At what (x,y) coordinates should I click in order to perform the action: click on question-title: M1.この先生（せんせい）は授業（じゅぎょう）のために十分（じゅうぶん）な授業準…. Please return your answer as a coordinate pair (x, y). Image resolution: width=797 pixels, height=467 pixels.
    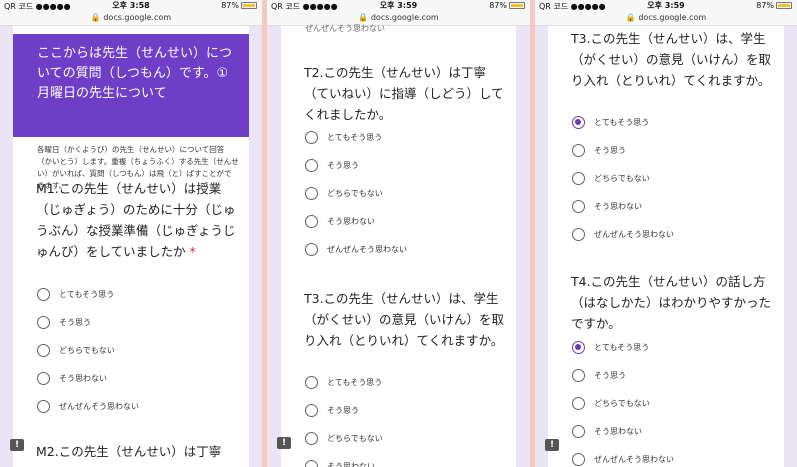
    Looking at the image, I should click on (136, 220).